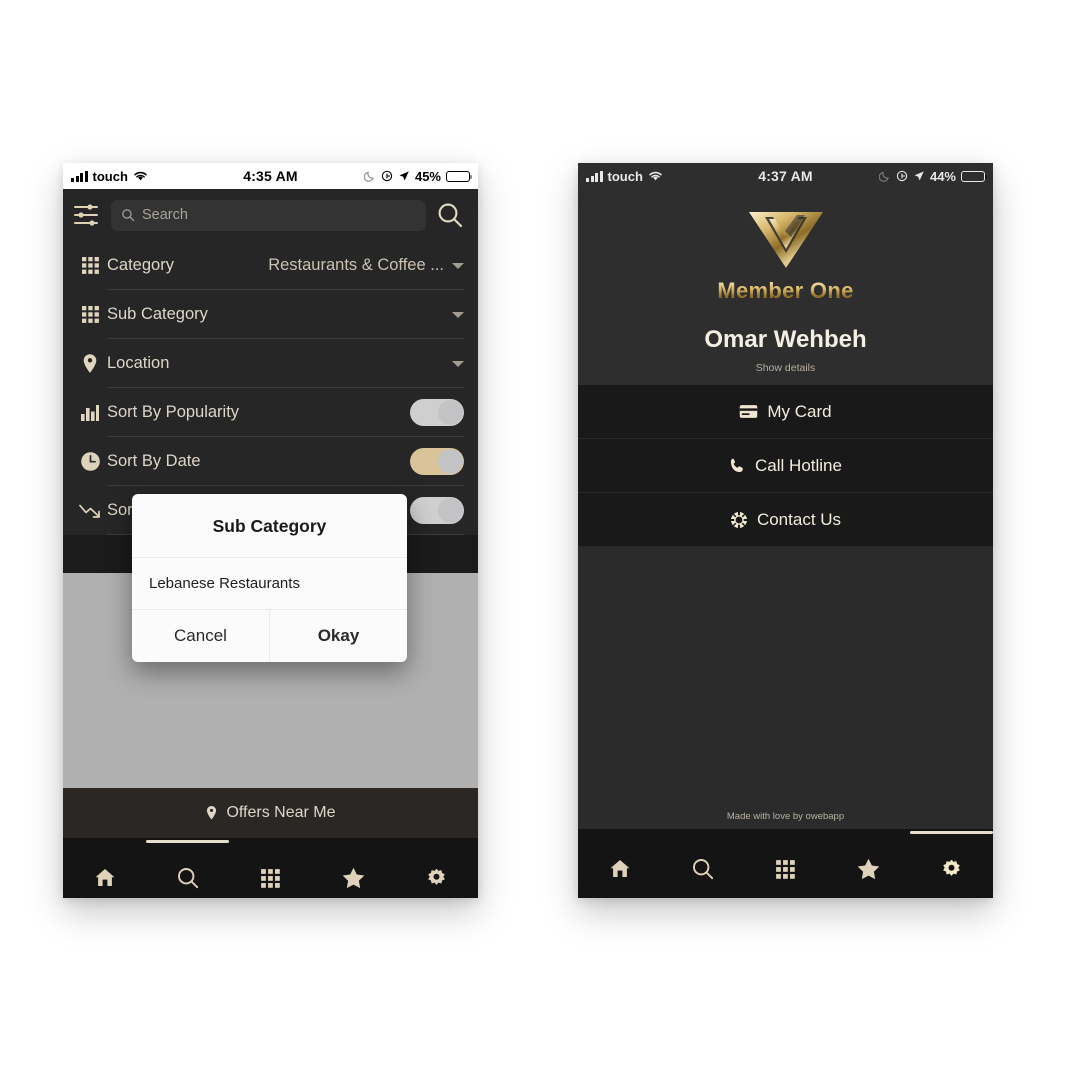 This screenshot has width=1080, height=1080. Describe the element at coordinates (270, 176) in the screenshot. I see `status-bar-left: touch 4:35 AM 45%` at that location.